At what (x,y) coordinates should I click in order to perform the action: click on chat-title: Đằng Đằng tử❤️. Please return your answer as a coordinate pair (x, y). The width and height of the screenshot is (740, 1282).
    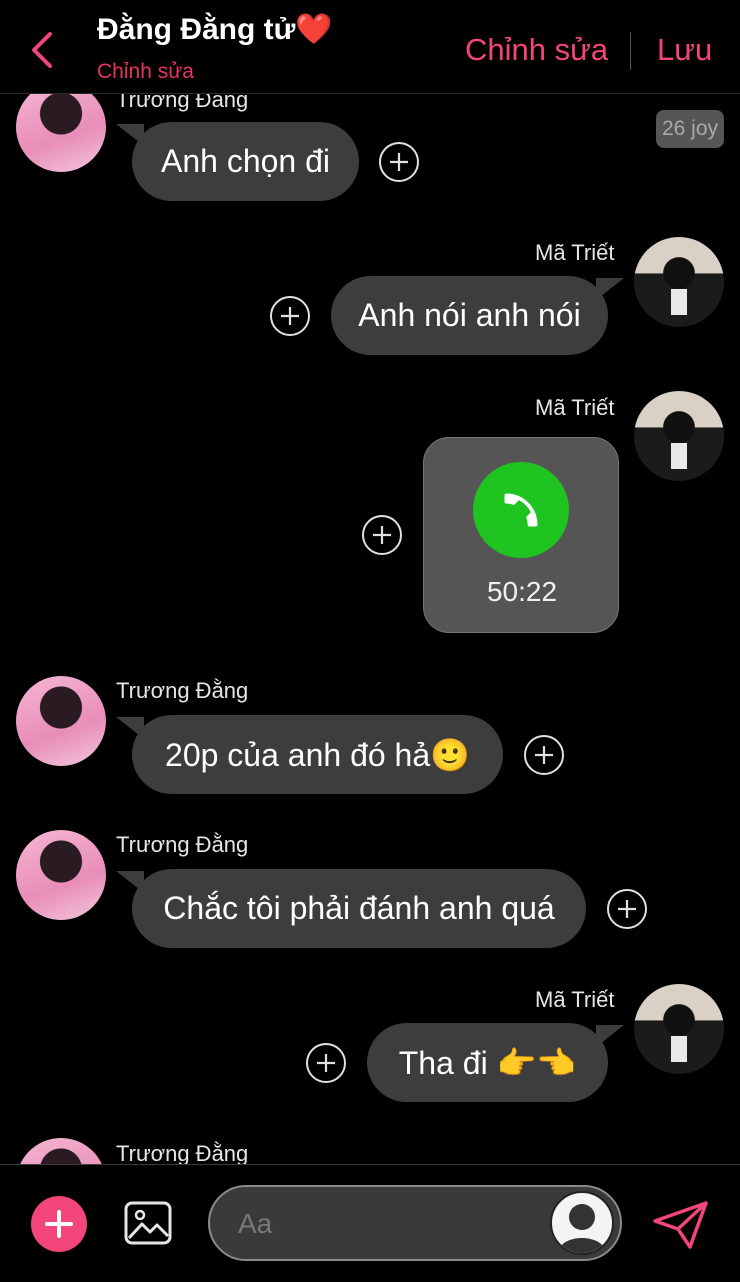
    Looking at the image, I should click on (215, 29).